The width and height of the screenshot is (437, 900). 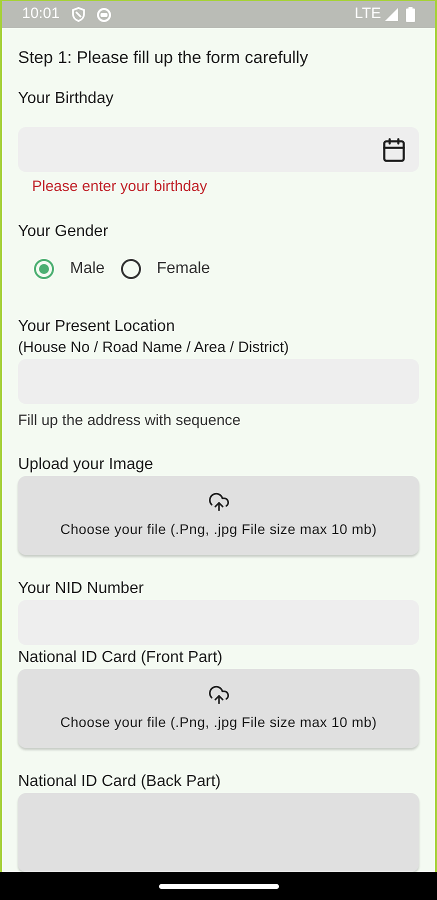 I want to click on network-type: LTE, so click(x=367, y=14).